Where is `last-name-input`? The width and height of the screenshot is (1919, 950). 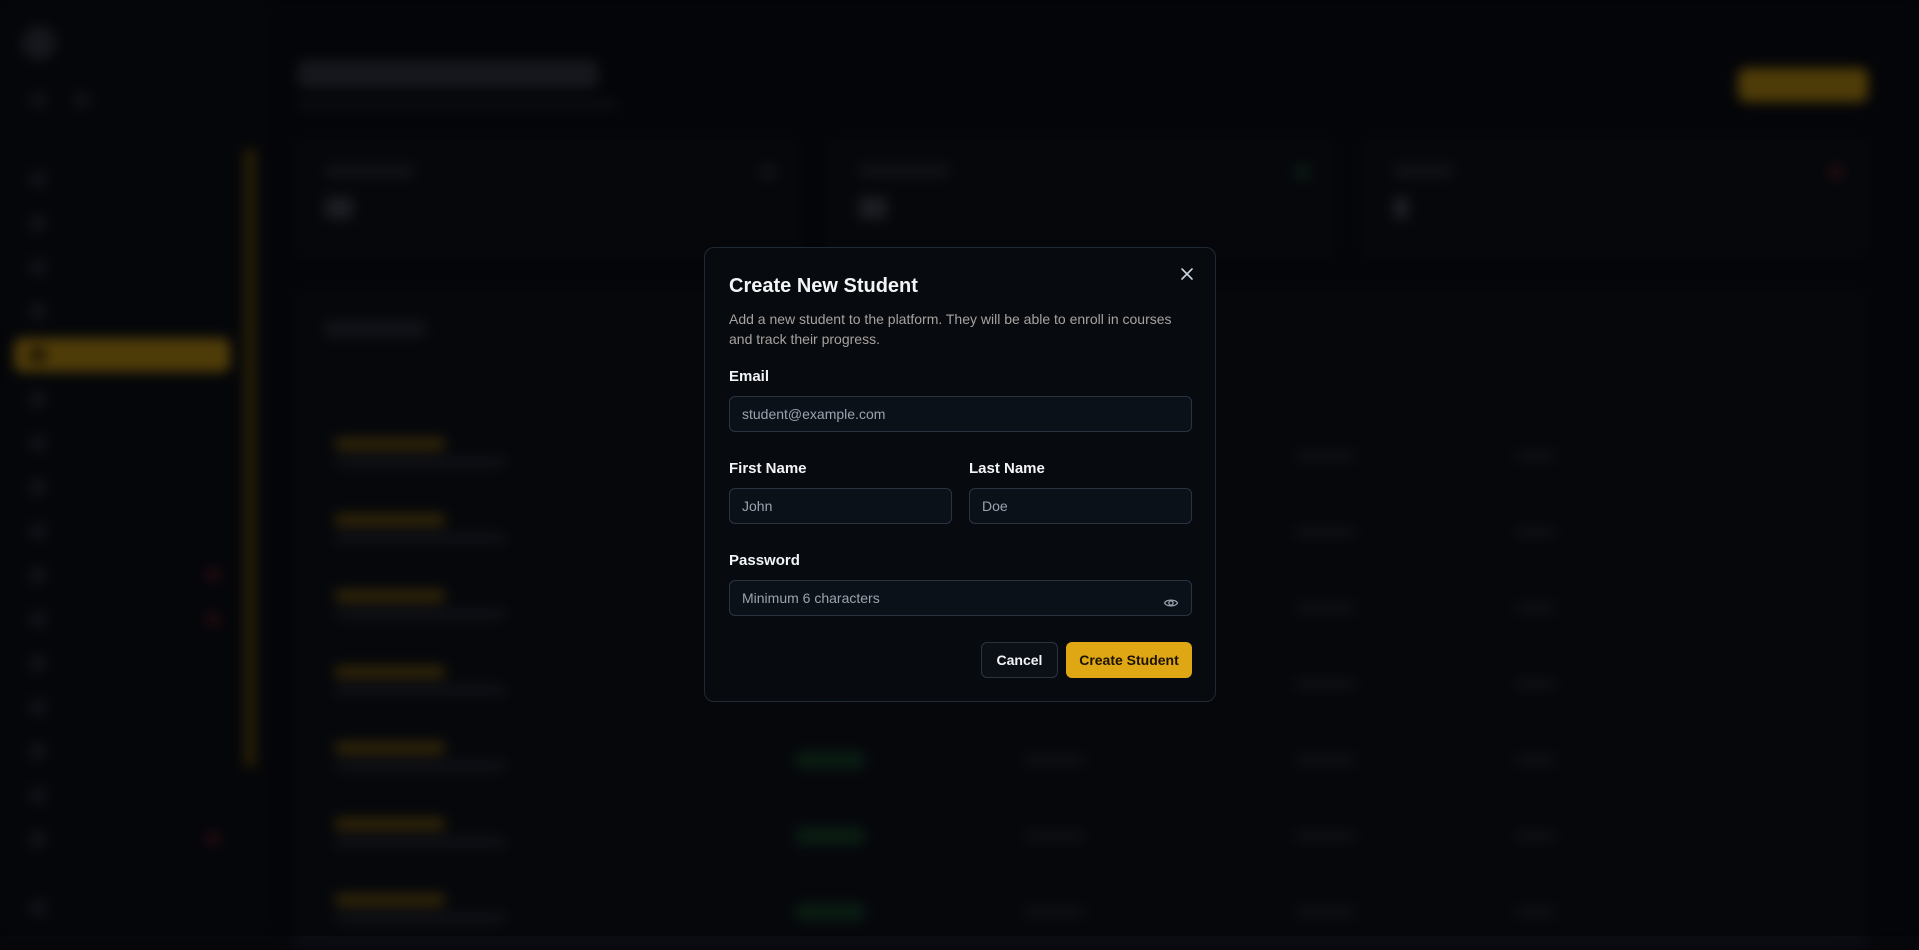 last-name-input is located at coordinates (1080, 506).